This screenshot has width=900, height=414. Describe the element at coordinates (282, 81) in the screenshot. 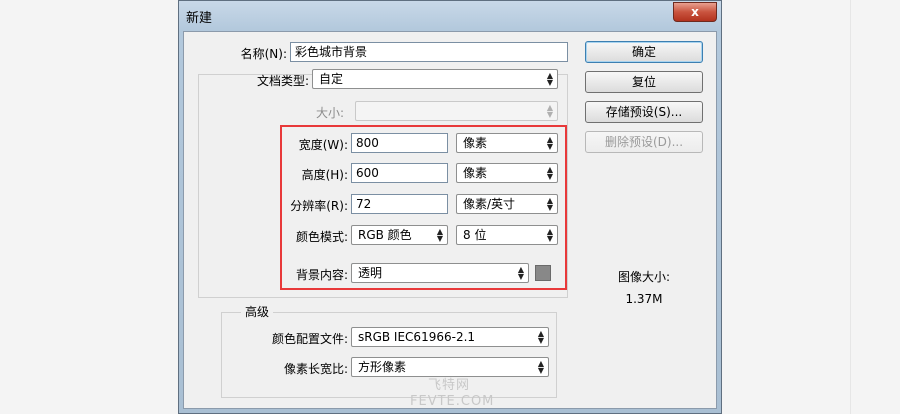

I see `doc-type-label: 文档类型:` at that location.